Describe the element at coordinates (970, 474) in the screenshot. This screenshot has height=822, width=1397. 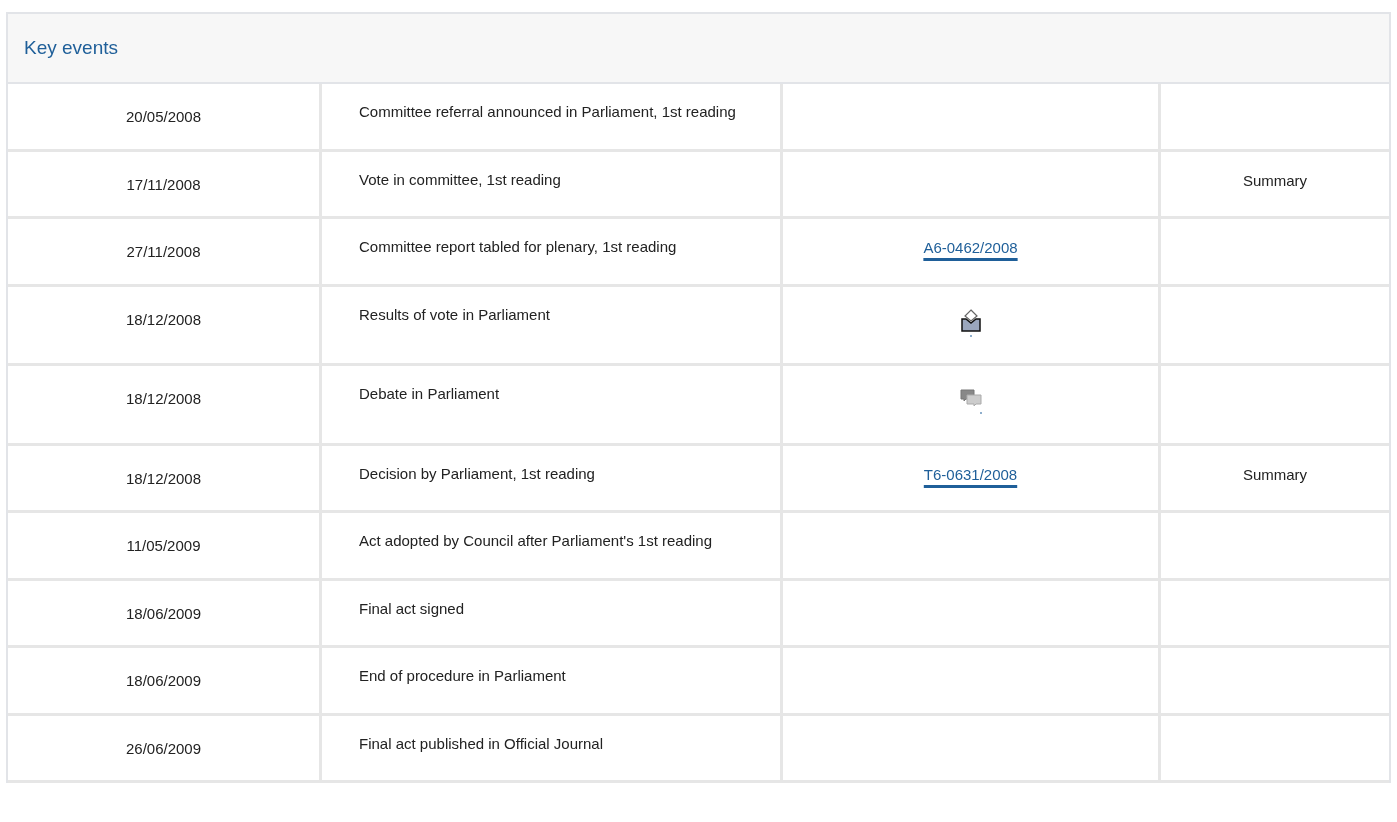
I see `document-link: T6-0631/2008` at that location.